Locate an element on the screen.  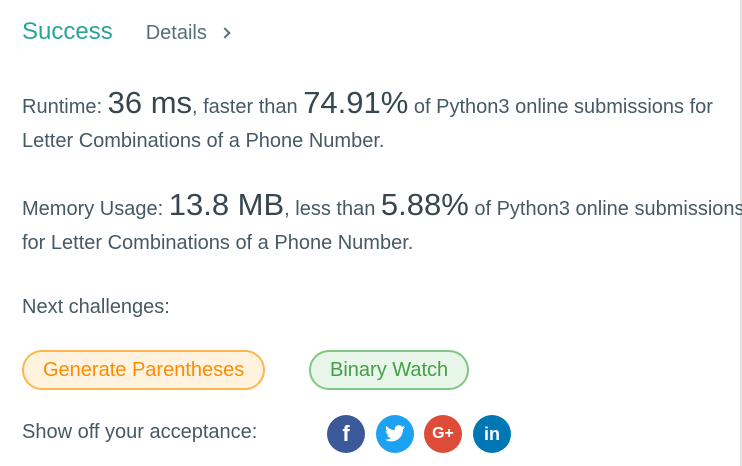
share-label: Show off your acceptance: is located at coordinates (140, 432).